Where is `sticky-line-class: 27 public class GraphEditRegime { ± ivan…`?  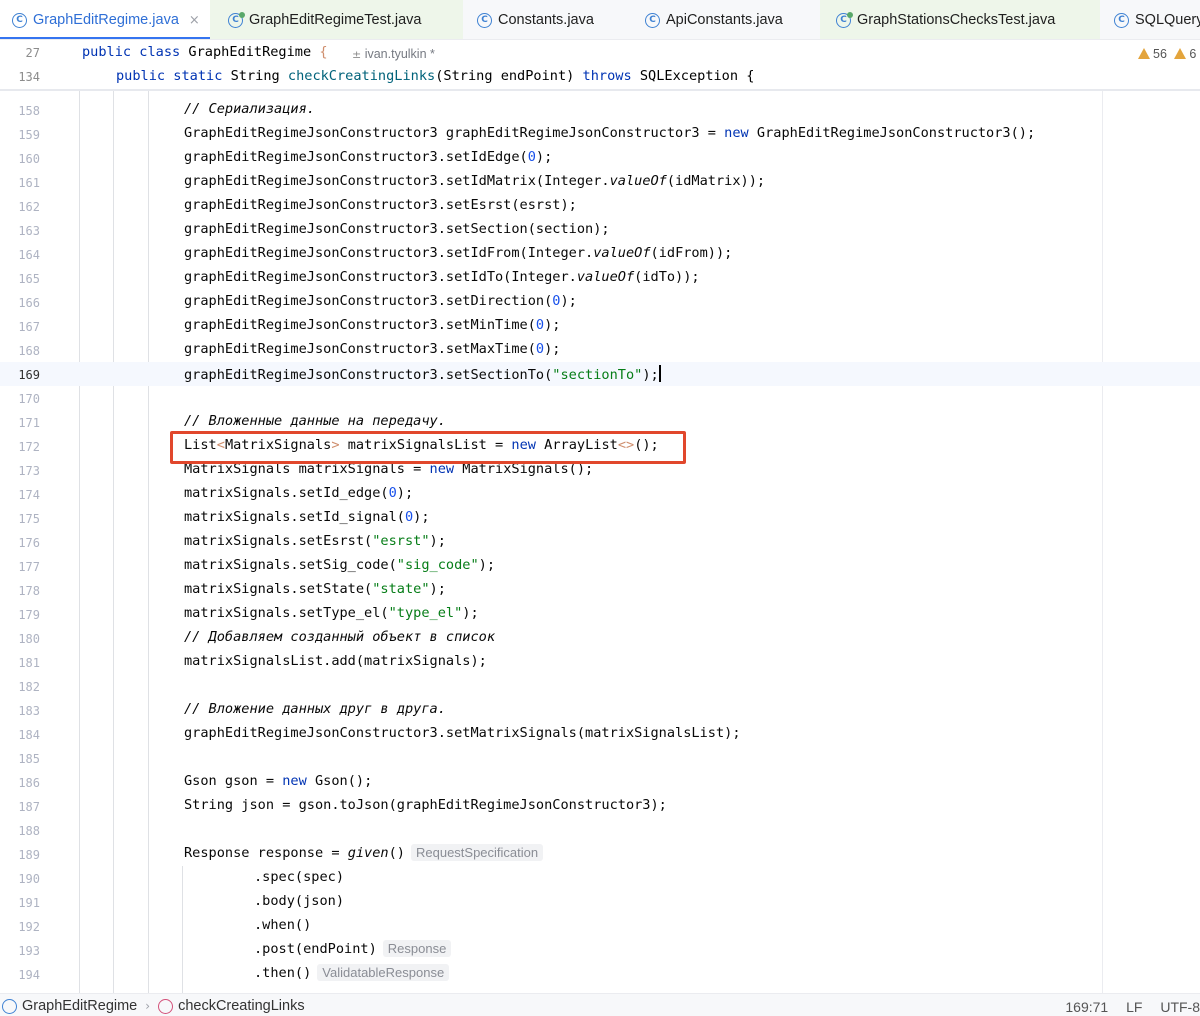 sticky-line-class: 27 public class GraphEditRegime { ± ivan… is located at coordinates (600, 53).